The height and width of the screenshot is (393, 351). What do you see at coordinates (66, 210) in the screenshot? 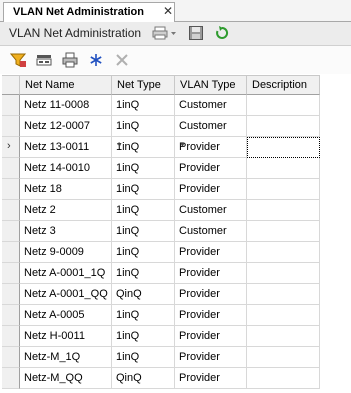
I see `grid-cell: Netz 2` at bounding box center [66, 210].